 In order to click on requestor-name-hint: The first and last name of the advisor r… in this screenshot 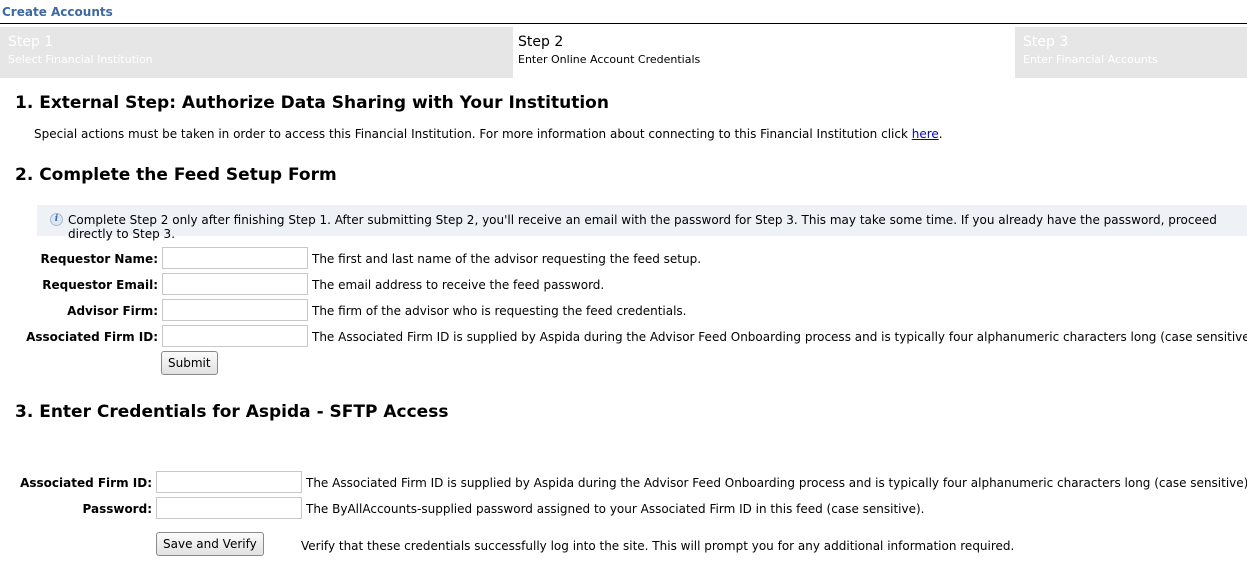, I will do `click(507, 259)`.